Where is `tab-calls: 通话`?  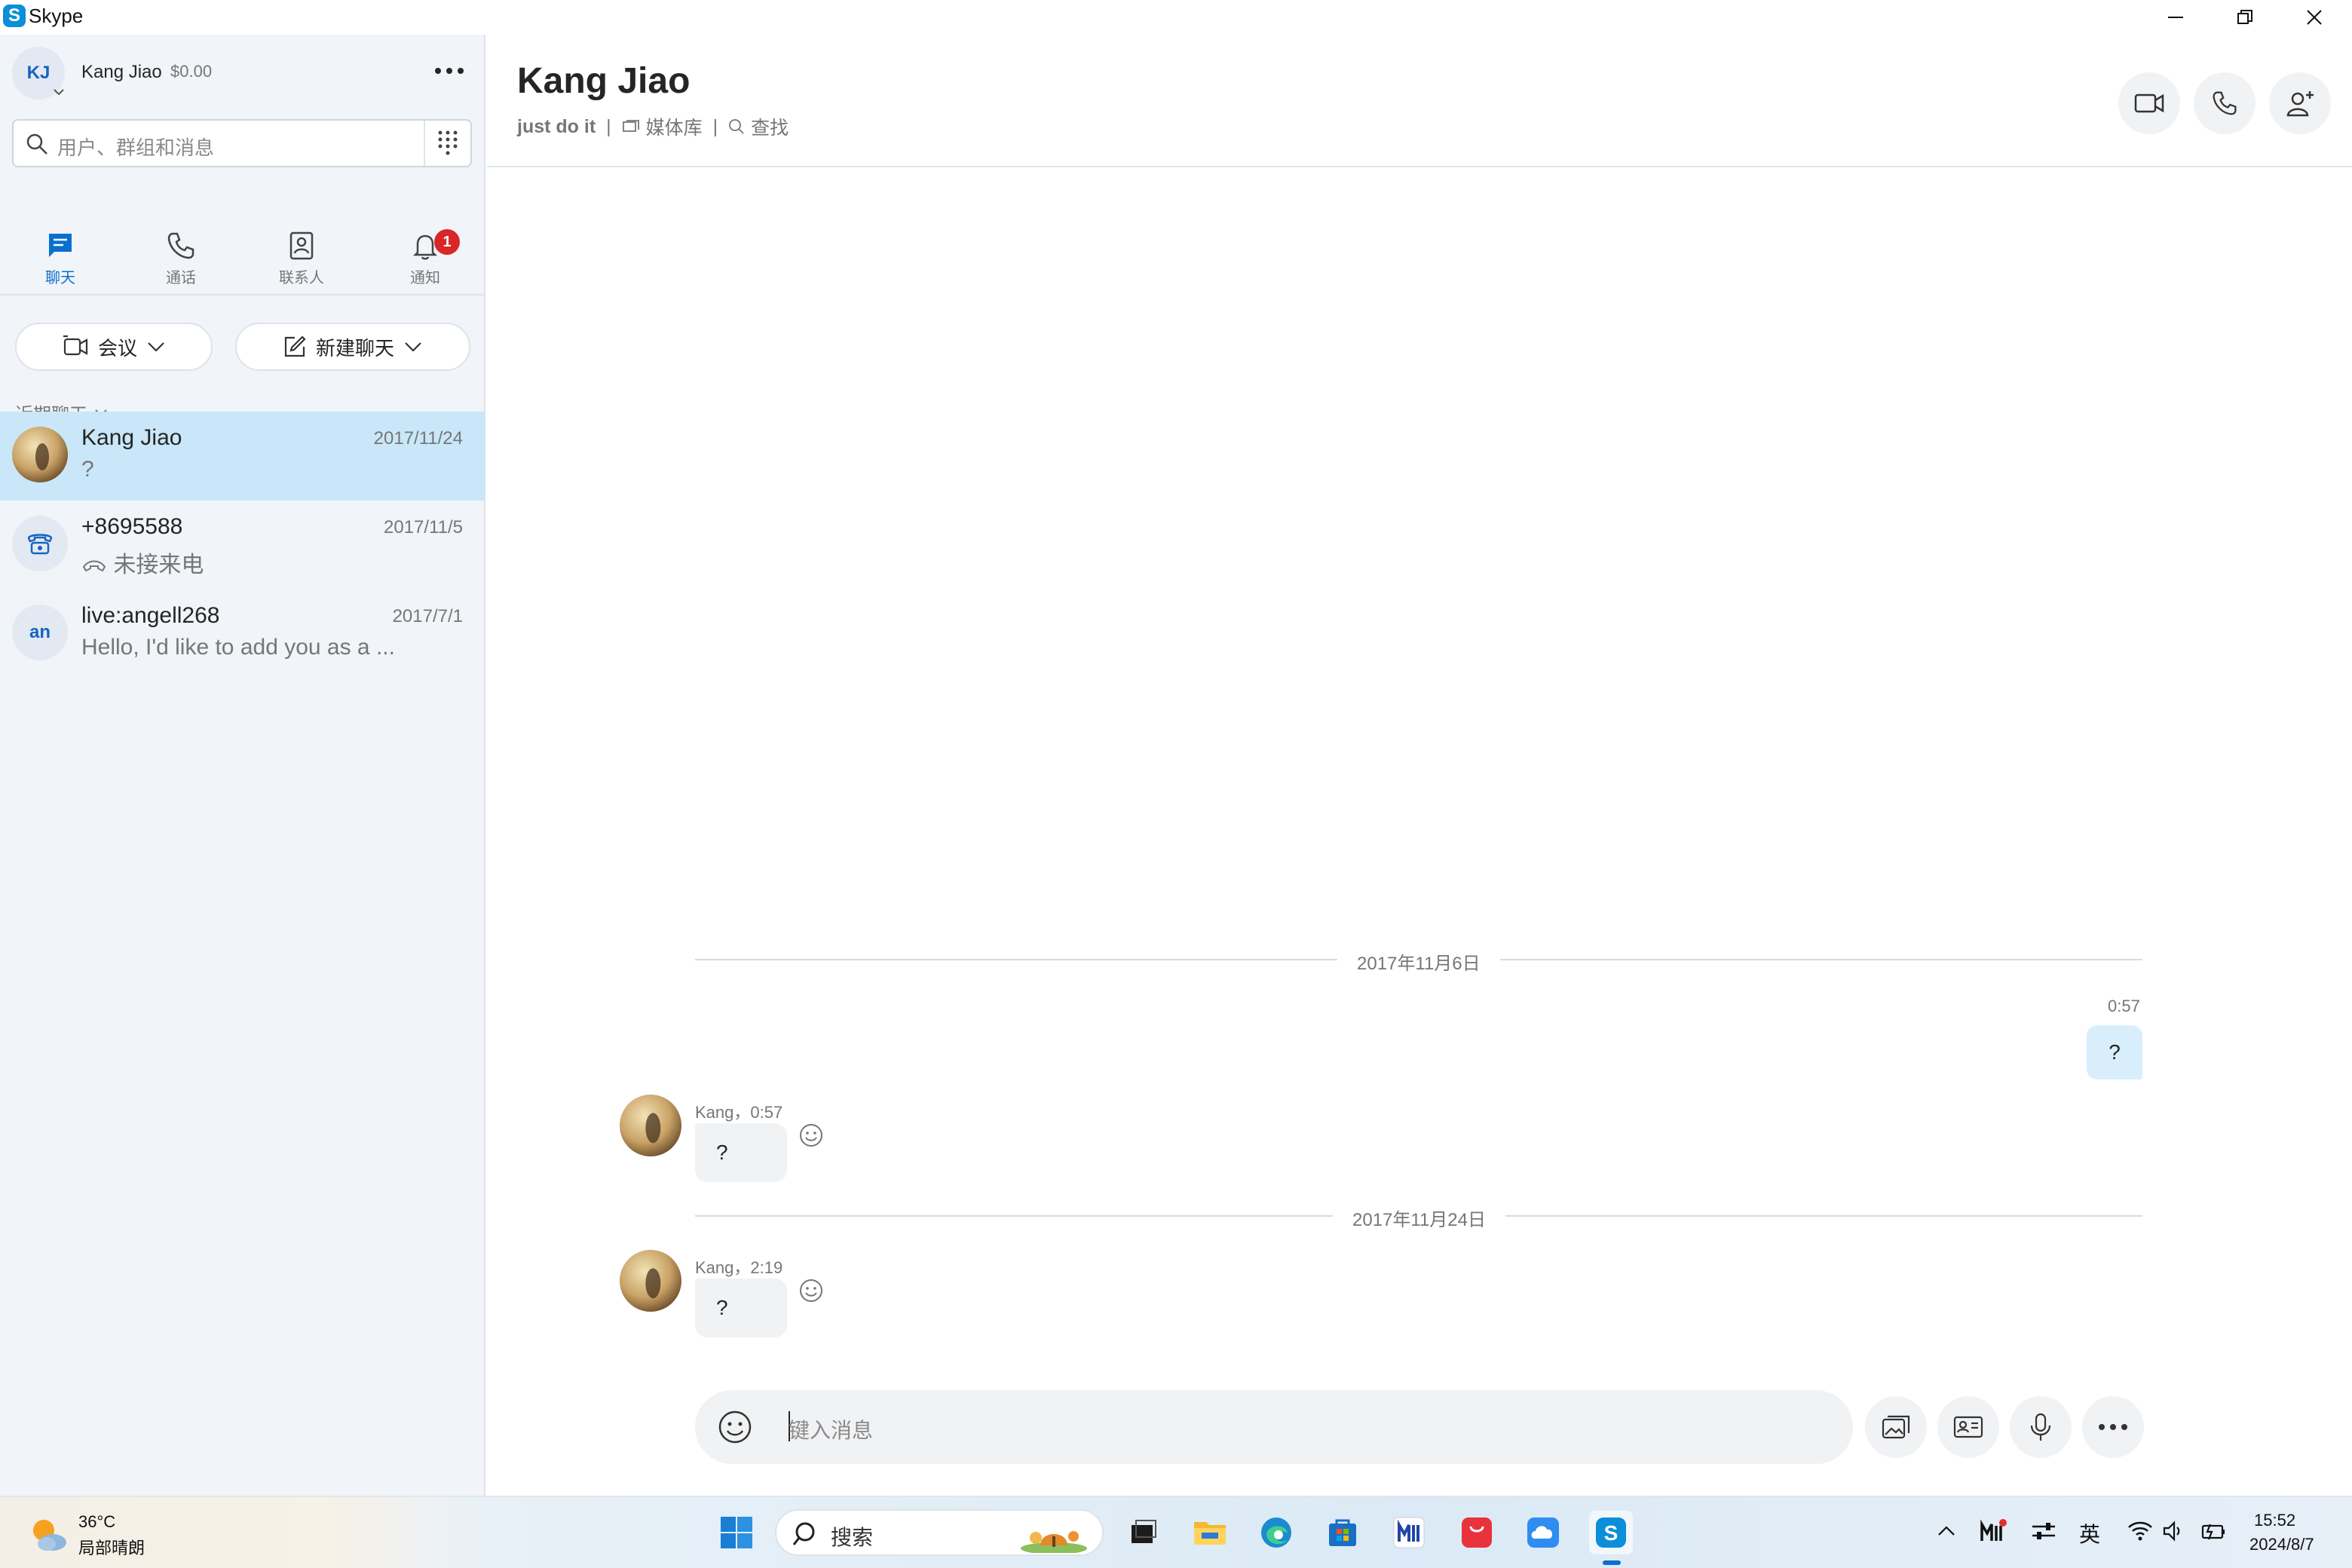 tab-calls: 通话 is located at coordinates (181, 239).